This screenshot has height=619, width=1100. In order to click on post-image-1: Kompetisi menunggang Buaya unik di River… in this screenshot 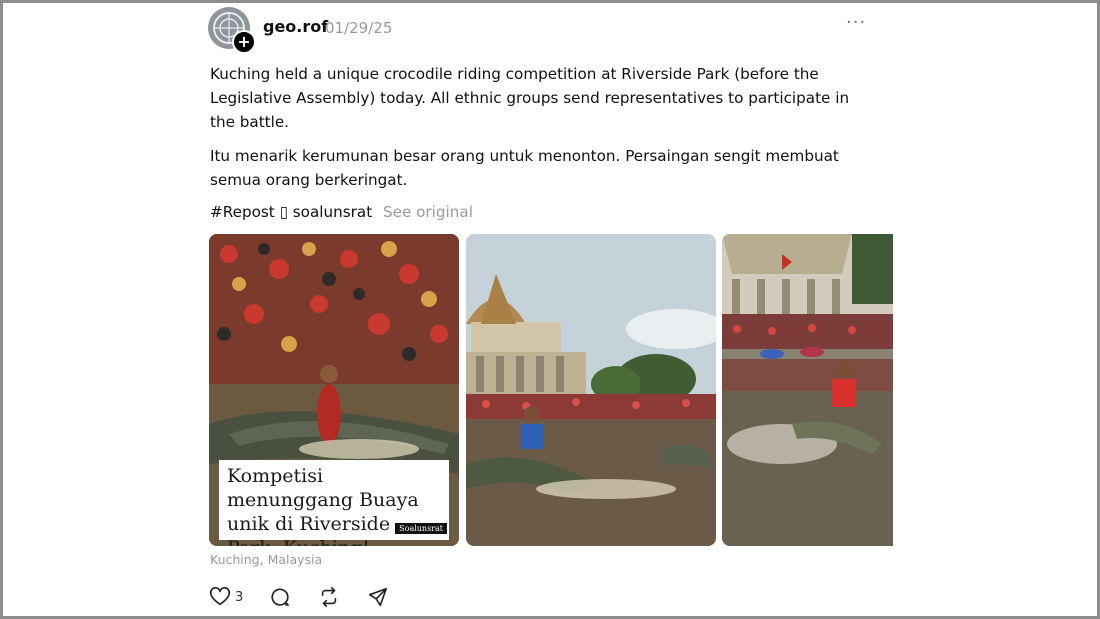, I will do `click(334, 390)`.